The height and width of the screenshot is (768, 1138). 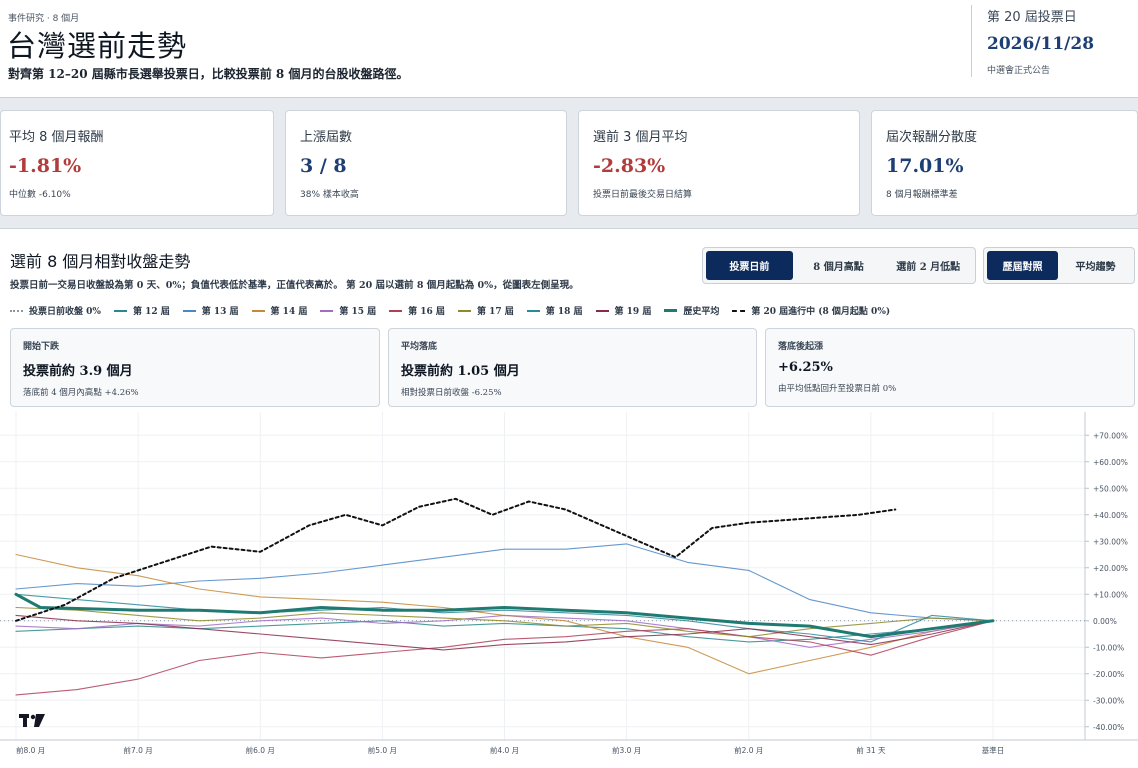 I want to click on info-card-label: 開始下跌, so click(x=41, y=347).